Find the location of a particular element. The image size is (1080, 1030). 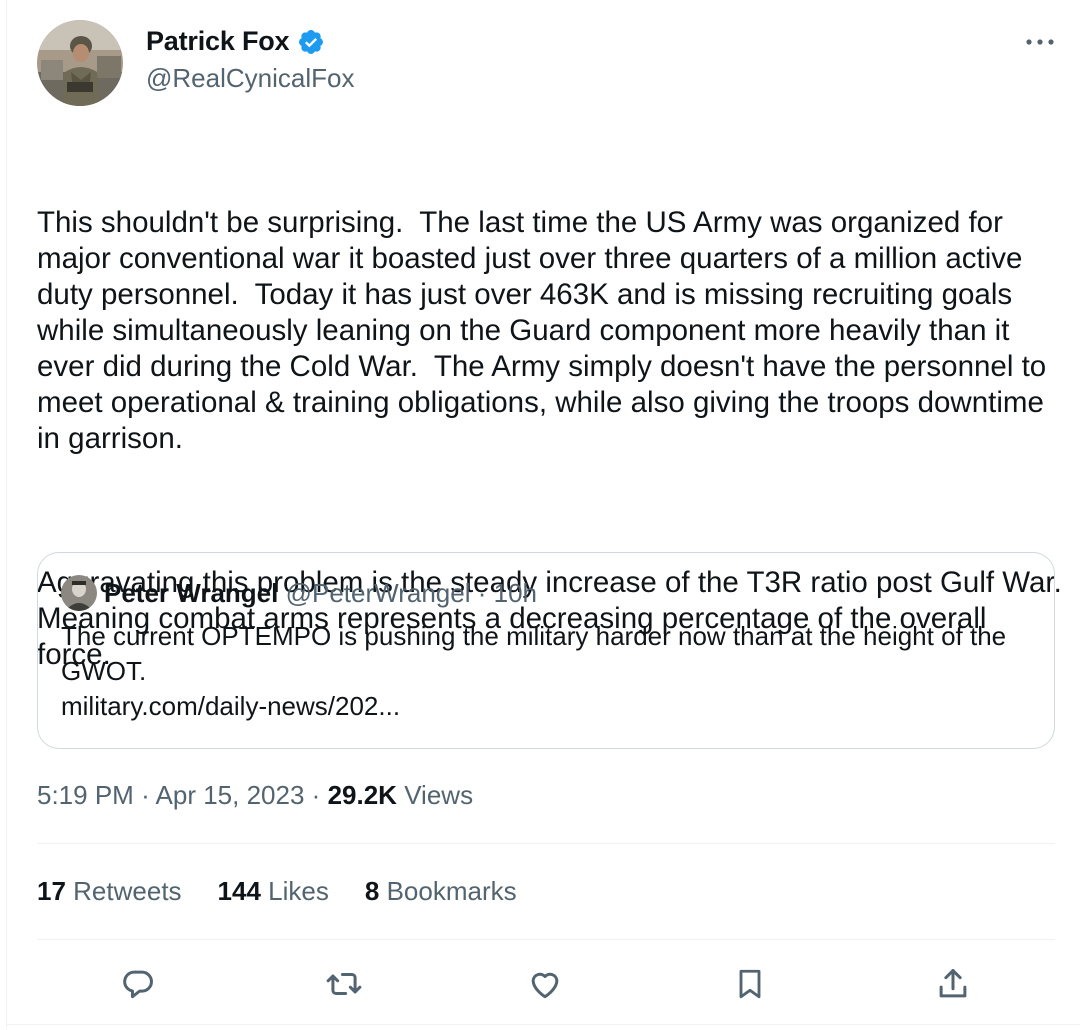

author-avatar is located at coordinates (80, 63).